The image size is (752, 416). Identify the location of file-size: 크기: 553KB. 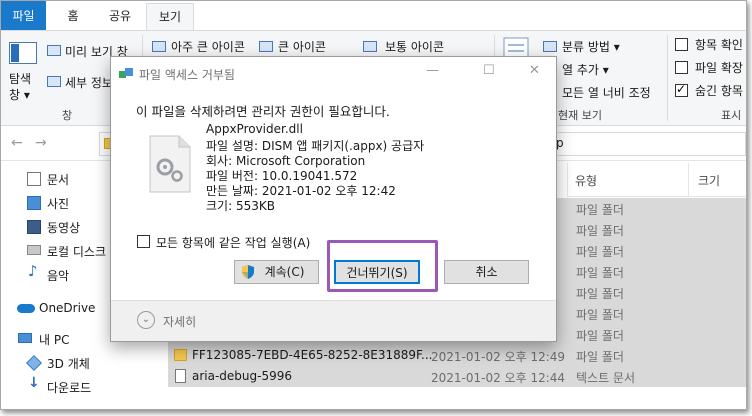
(240, 206).